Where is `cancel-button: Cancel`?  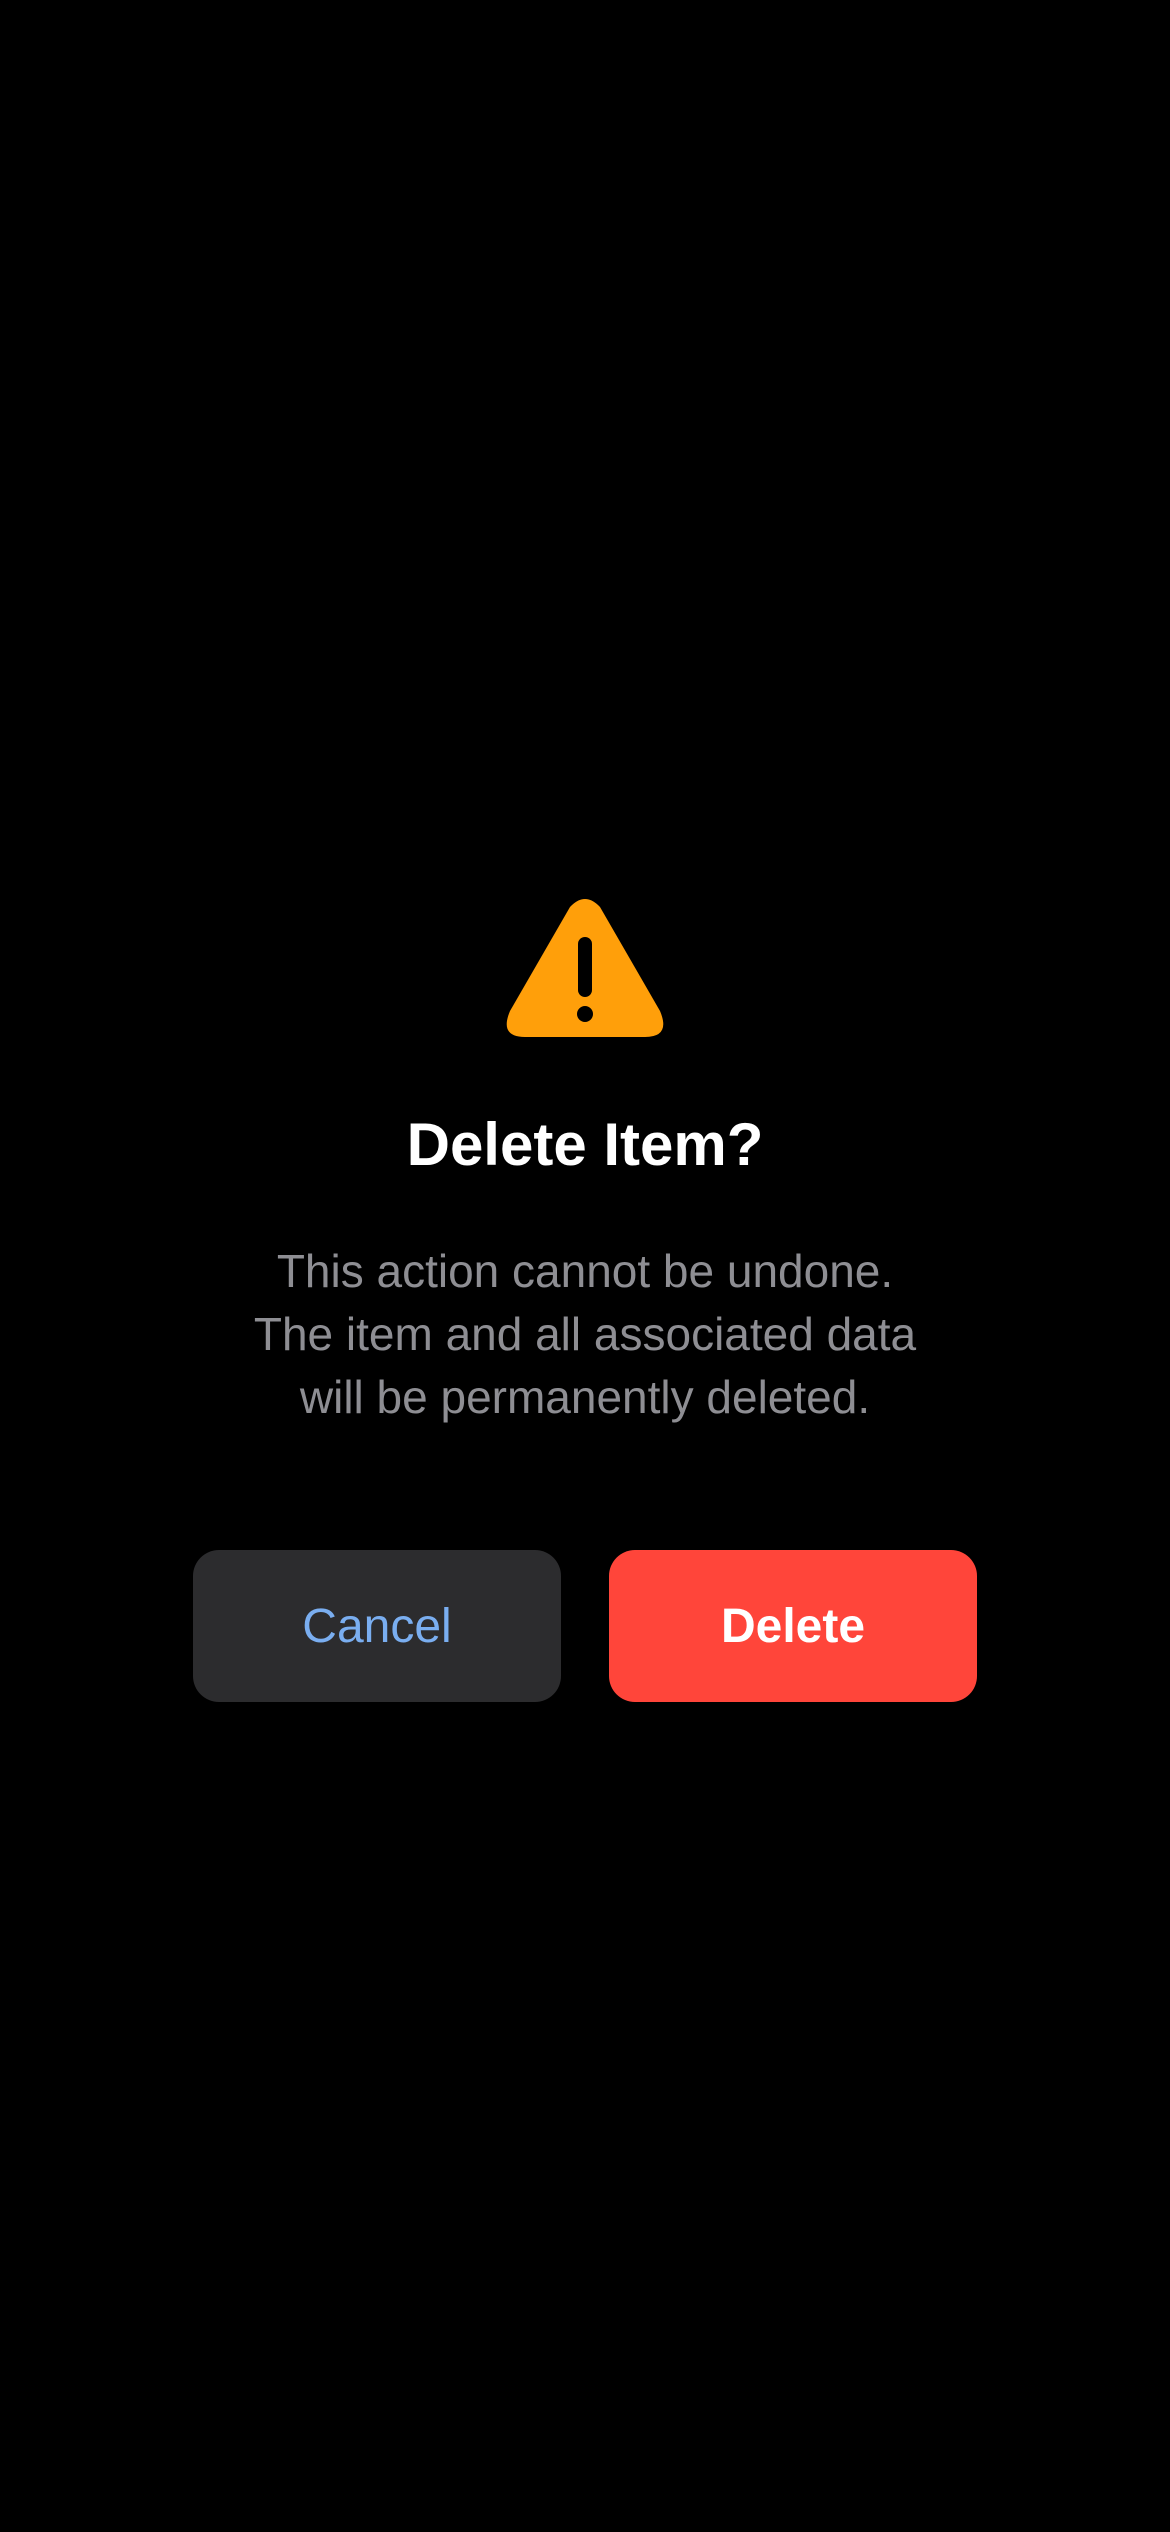 cancel-button: Cancel is located at coordinates (377, 1626).